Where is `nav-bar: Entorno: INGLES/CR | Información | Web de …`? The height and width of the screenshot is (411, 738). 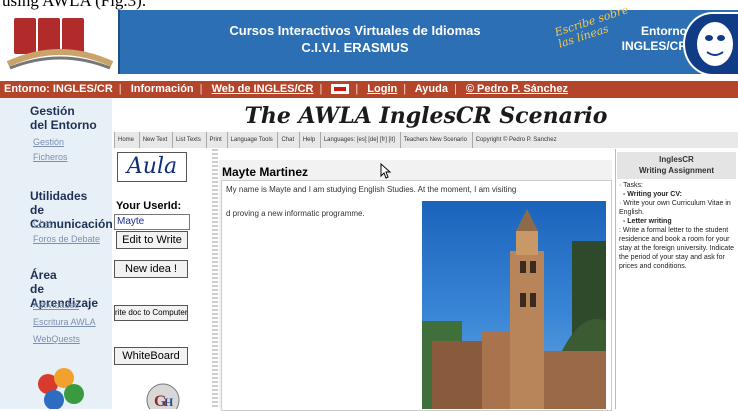 nav-bar: Entorno: INGLES/CR | Información | Web de … is located at coordinates (369, 89).